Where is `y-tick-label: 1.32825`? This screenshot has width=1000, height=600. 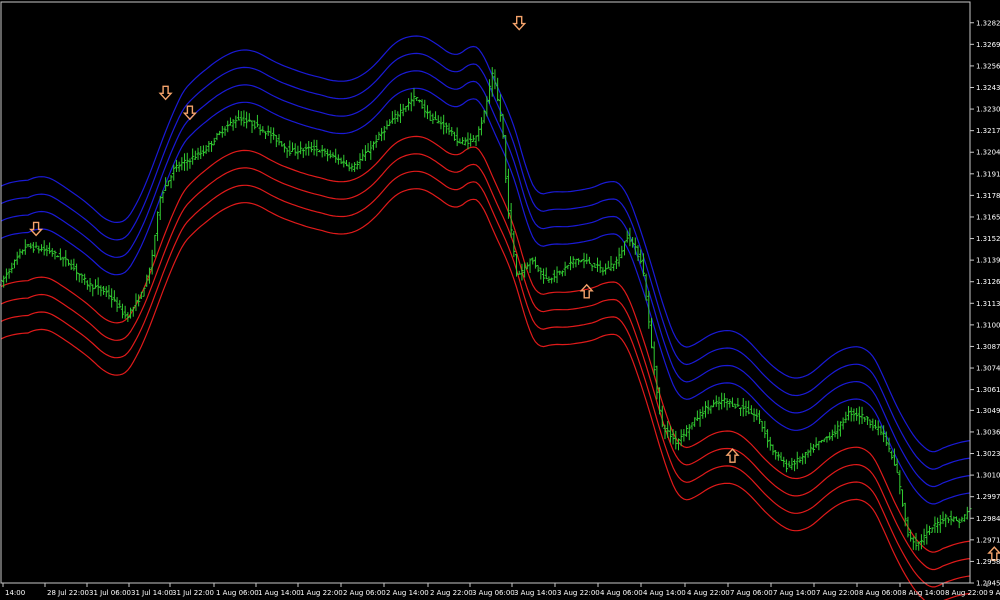 y-tick-label: 1.32825 is located at coordinates (988, 23).